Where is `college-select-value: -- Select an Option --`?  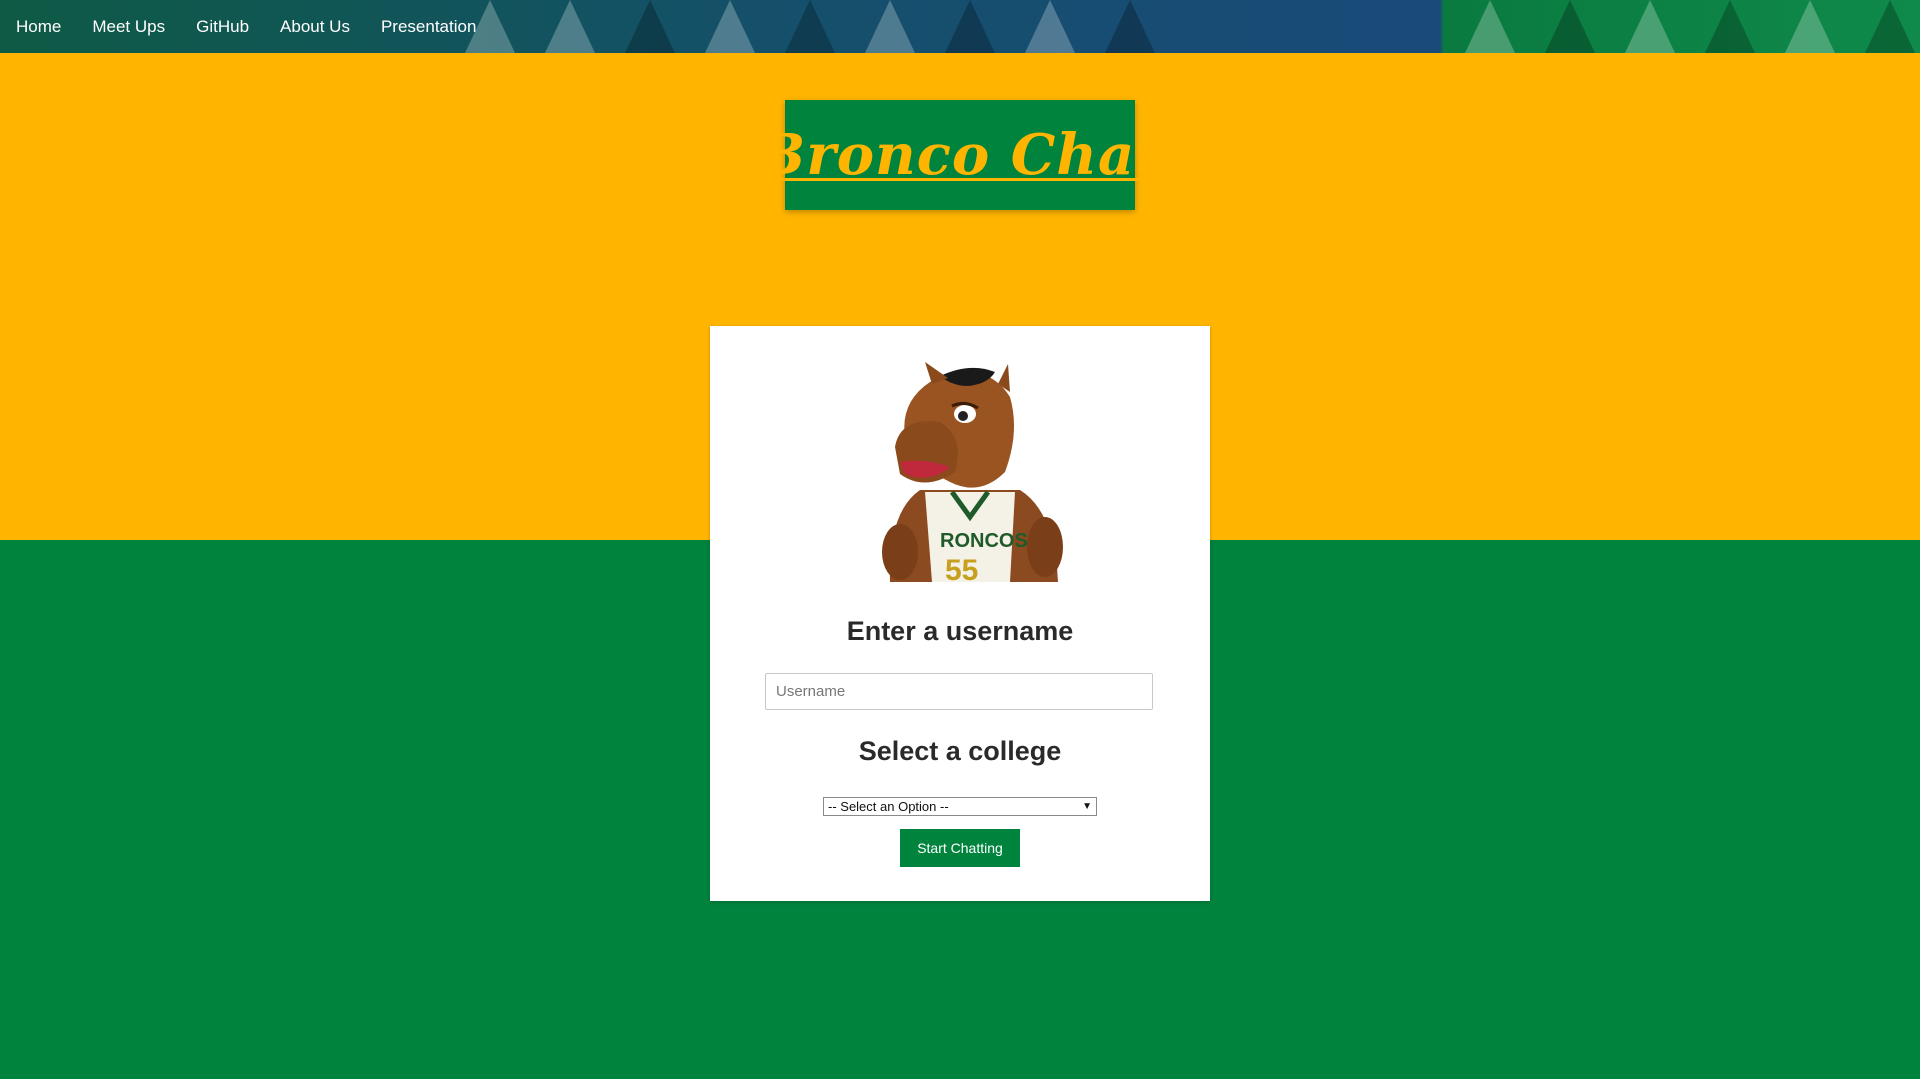 college-select-value: -- Select an Option -- is located at coordinates (888, 806).